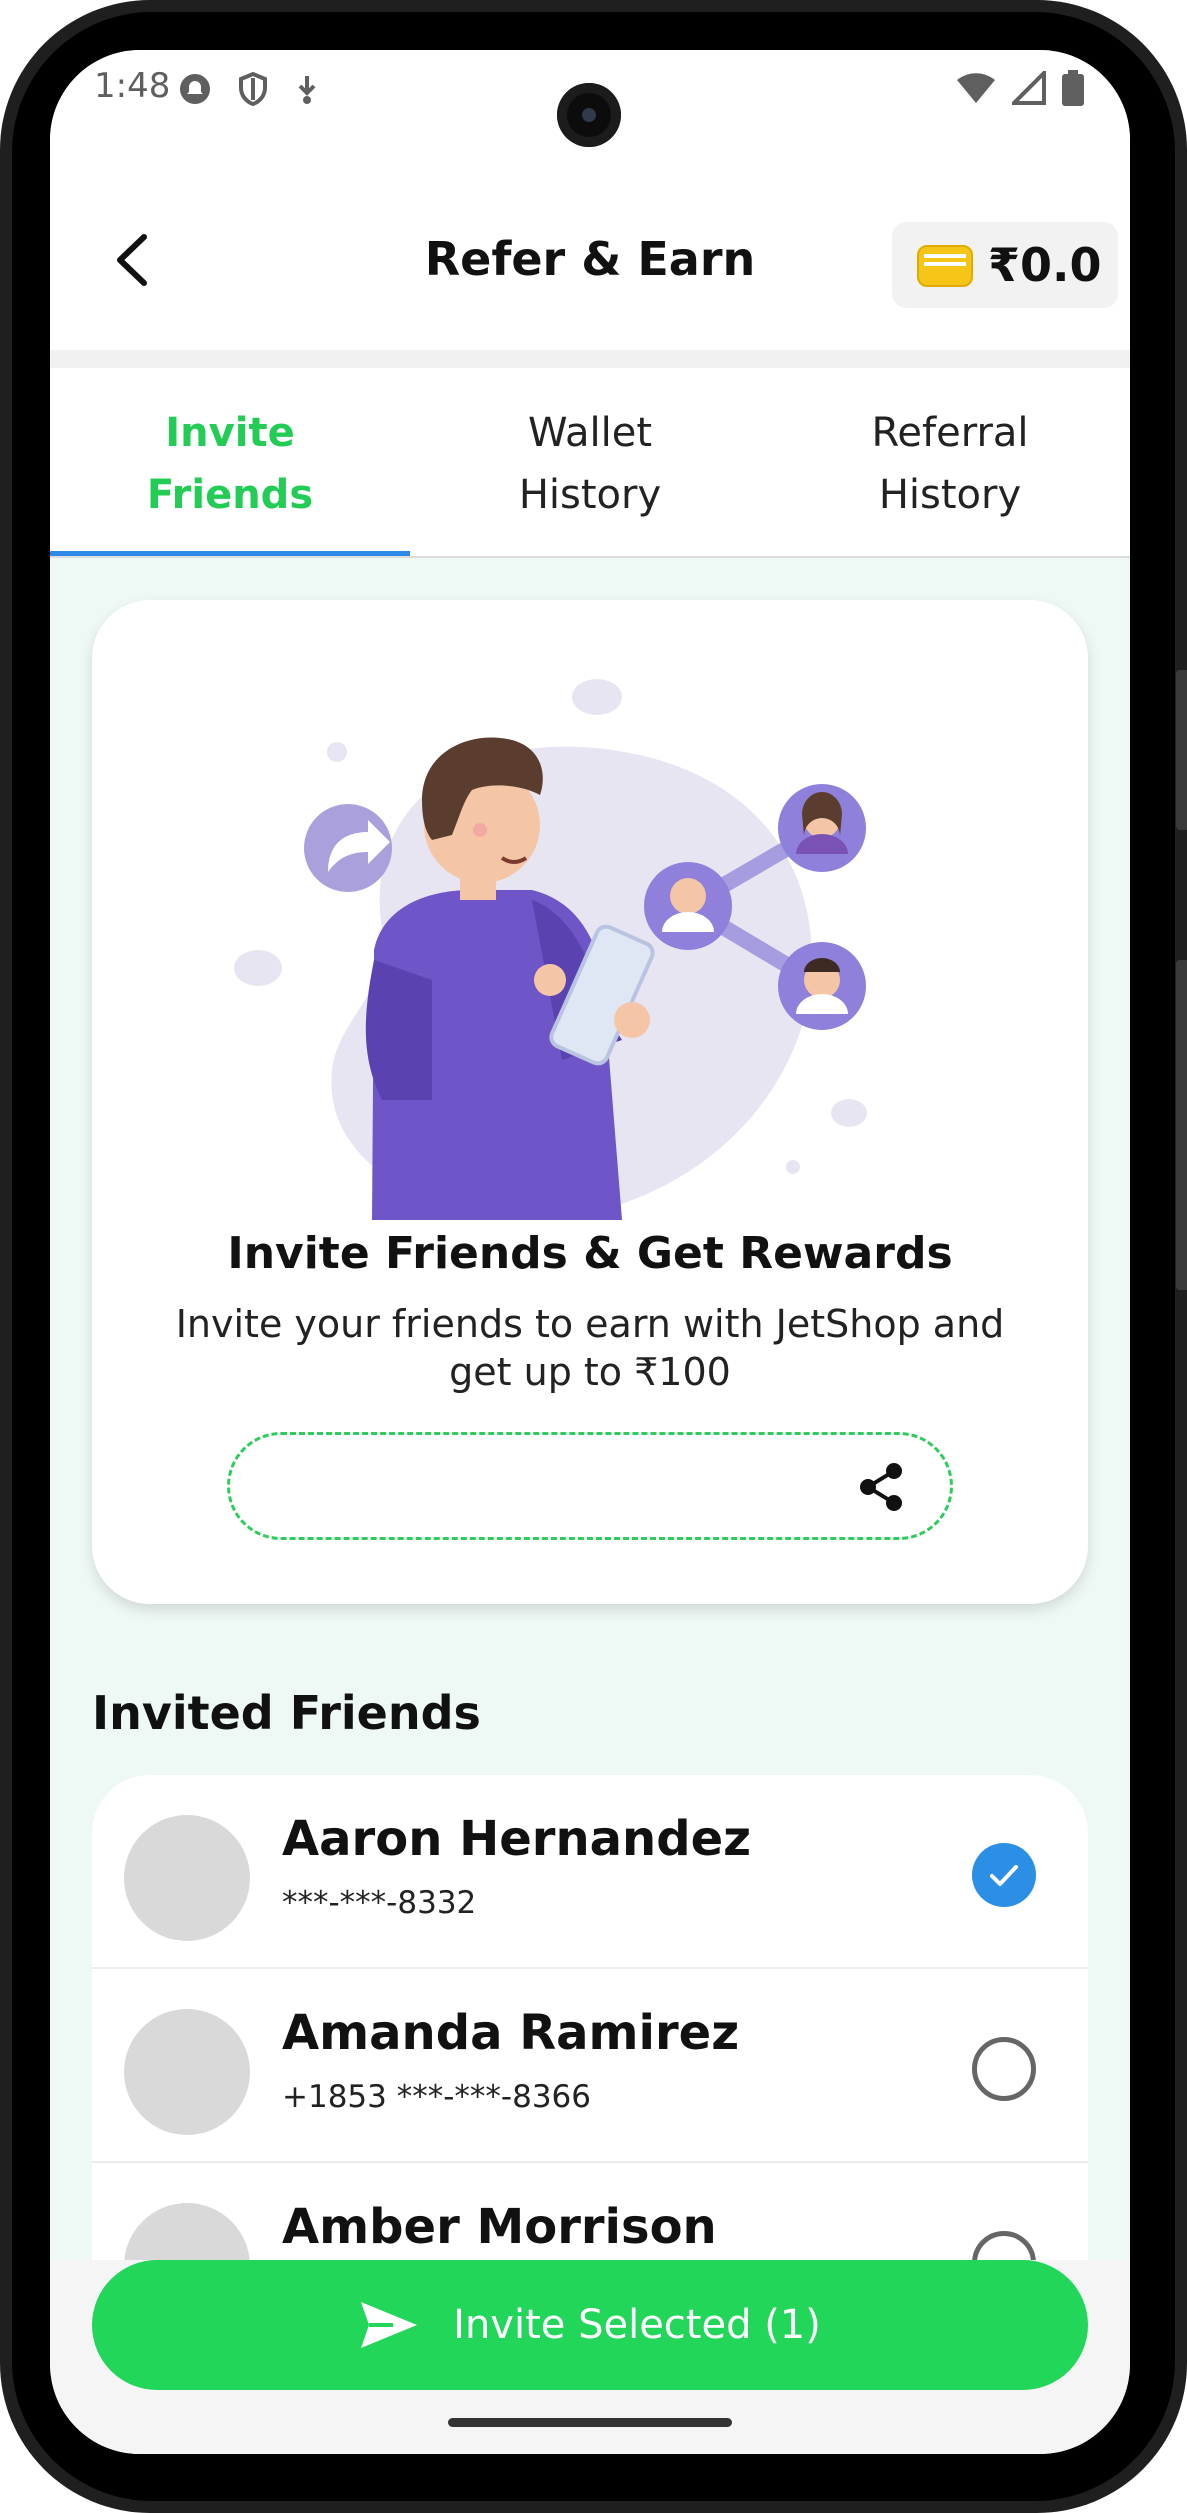  What do you see at coordinates (253, 89) in the screenshot?
I see `shield-icon` at bounding box center [253, 89].